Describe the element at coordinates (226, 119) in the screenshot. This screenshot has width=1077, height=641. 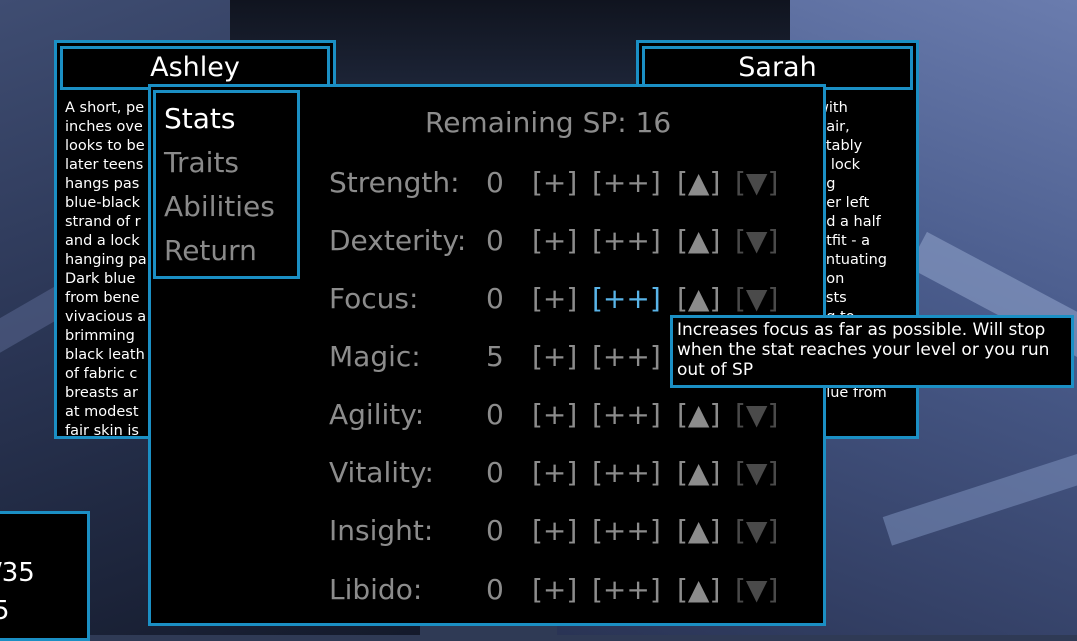
I see `menu-item-stats: Stats` at that location.